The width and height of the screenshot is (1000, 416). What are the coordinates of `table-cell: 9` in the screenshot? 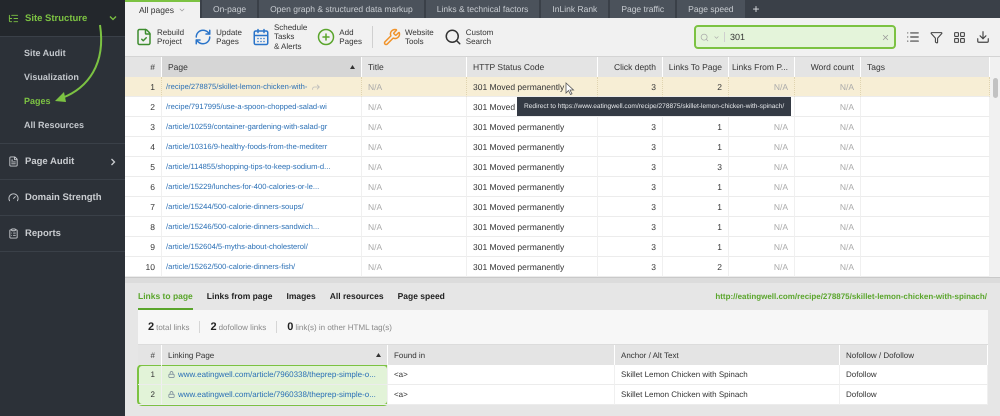 It's located at (143, 247).